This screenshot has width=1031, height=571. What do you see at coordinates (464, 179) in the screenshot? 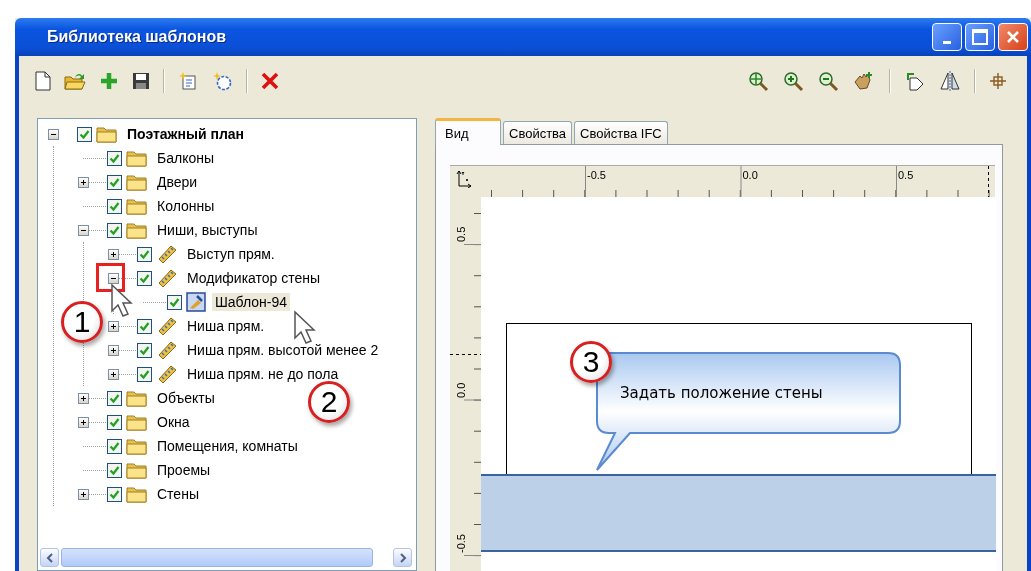
I see `axis-icon` at bounding box center [464, 179].